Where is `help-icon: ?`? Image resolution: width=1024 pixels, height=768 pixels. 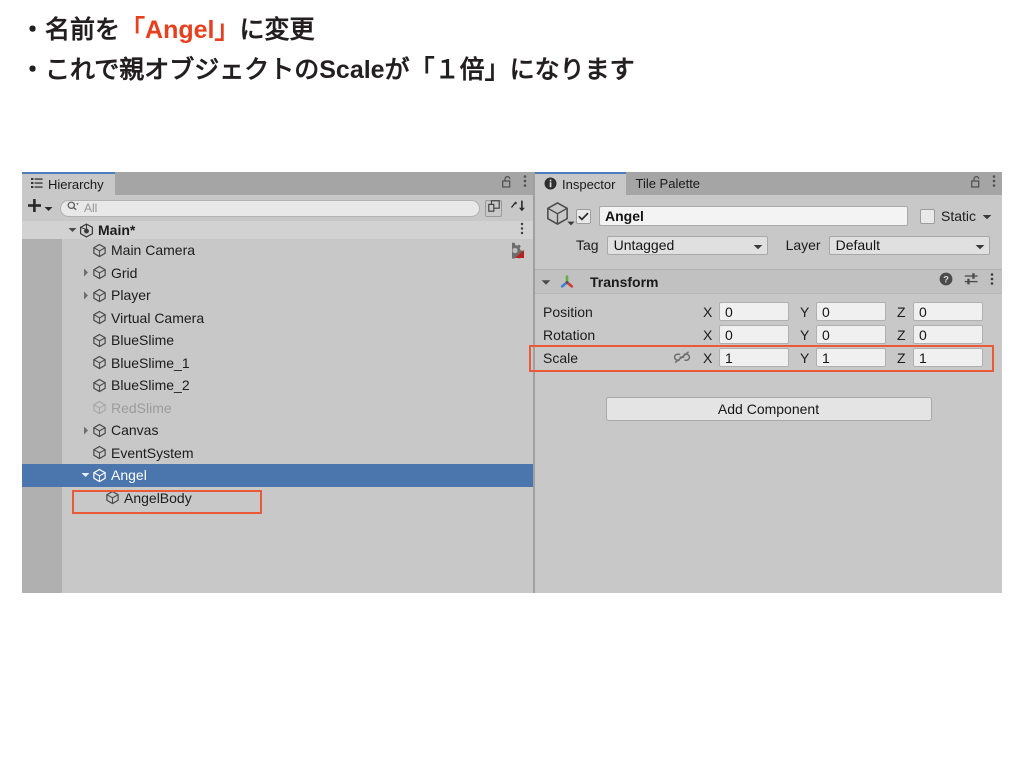 help-icon: ? is located at coordinates (946, 281).